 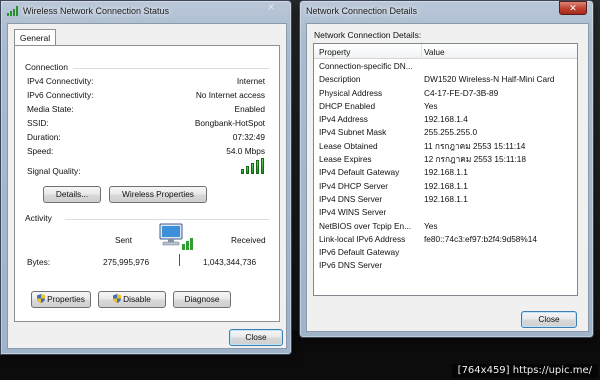 I want to click on details-close-button: Close, so click(x=549, y=319).